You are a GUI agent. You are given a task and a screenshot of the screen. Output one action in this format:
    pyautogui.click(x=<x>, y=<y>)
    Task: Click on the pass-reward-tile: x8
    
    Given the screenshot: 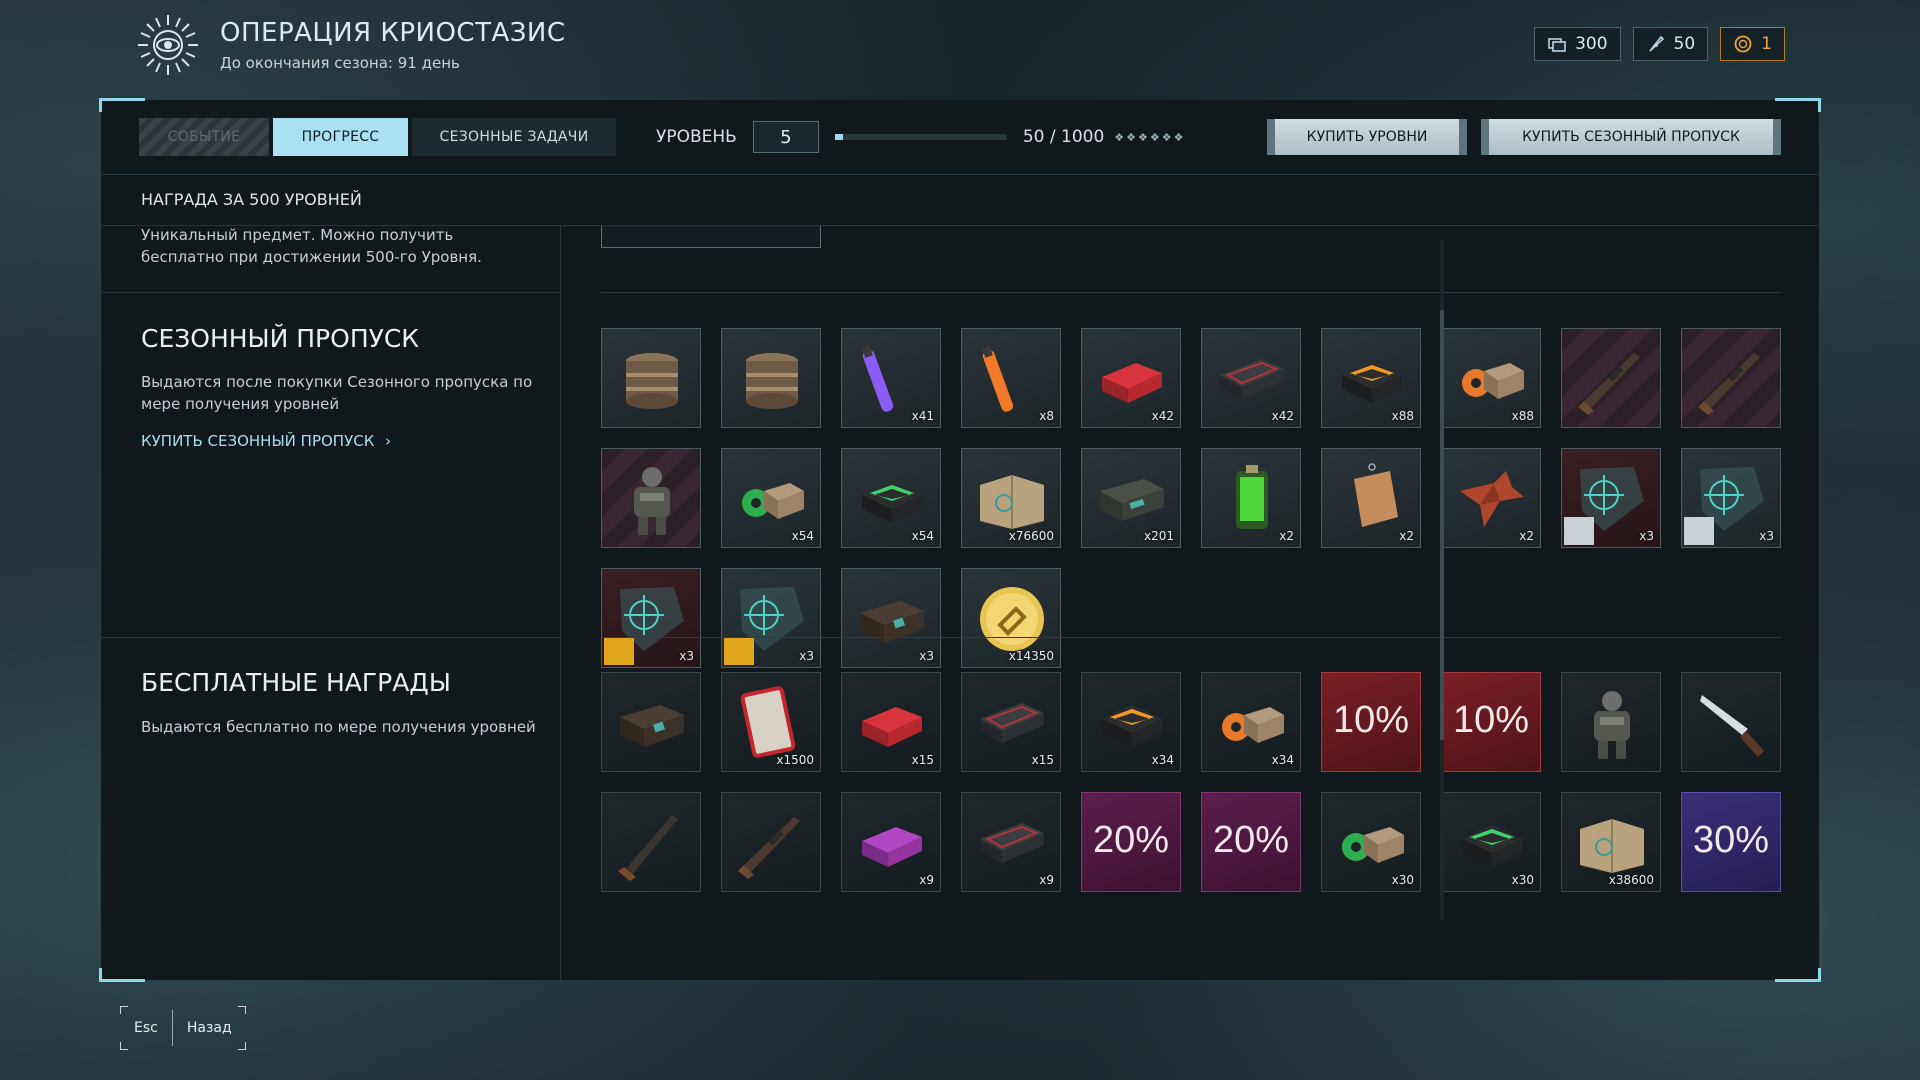 What is the action you would take?
    pyautogui.click(x=1011, y=378)
    